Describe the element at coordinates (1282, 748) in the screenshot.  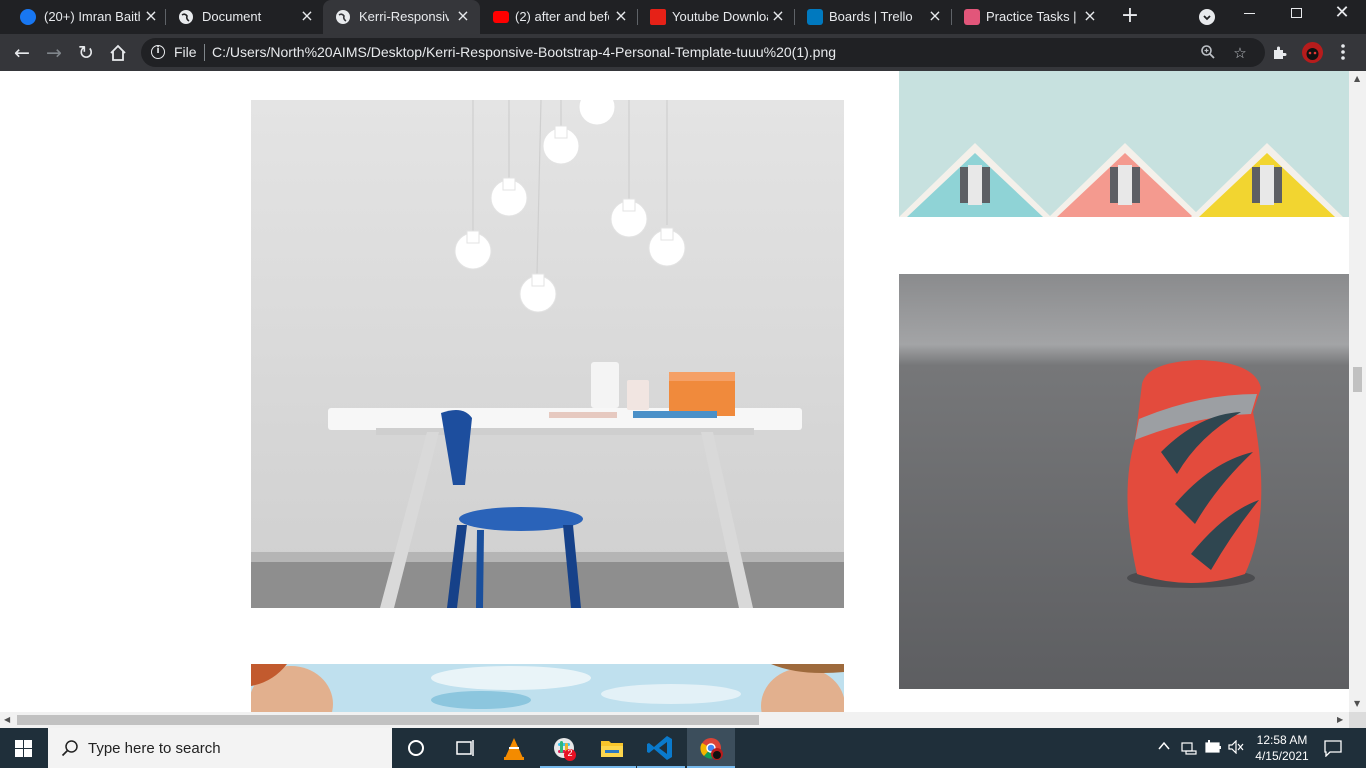
I see `taskbar-clock: 12:58 AM 4/15/2021` at that location.